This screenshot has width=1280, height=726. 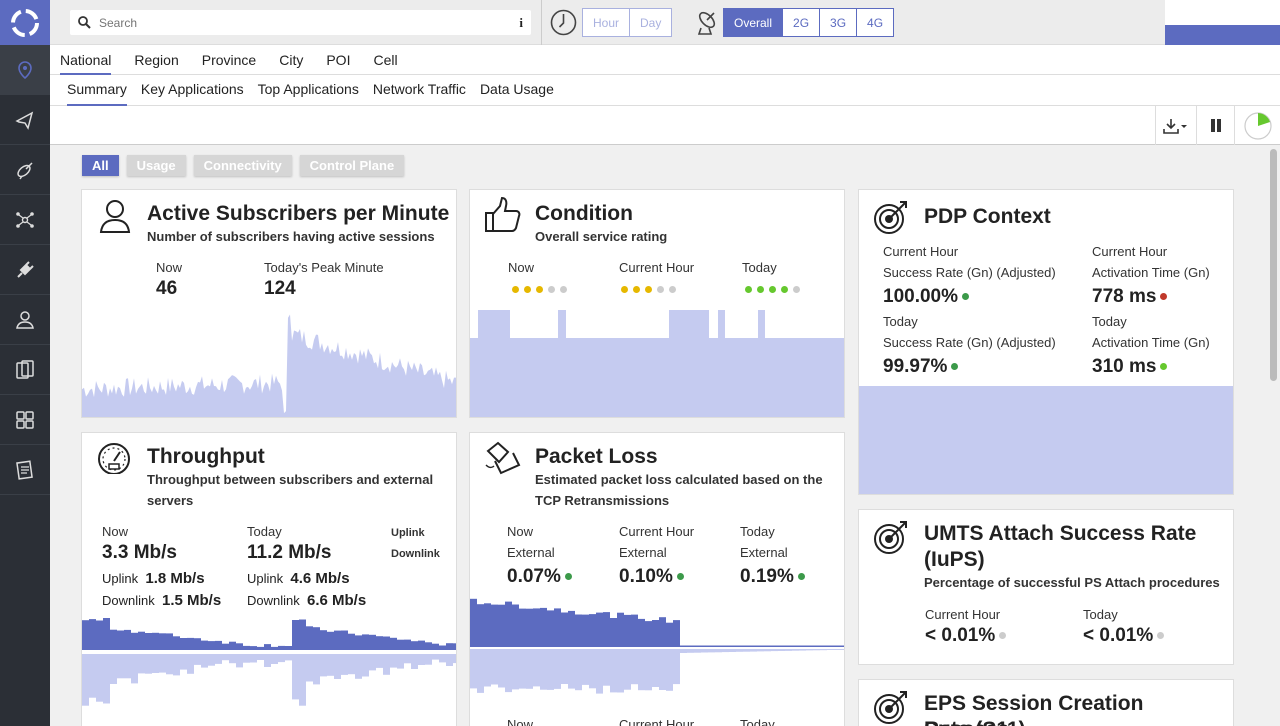 What do you see at coordinates (242, 165) in the screenshot?
I see `filter-connectivity: Connectivity` at bounding box center [242, 165].